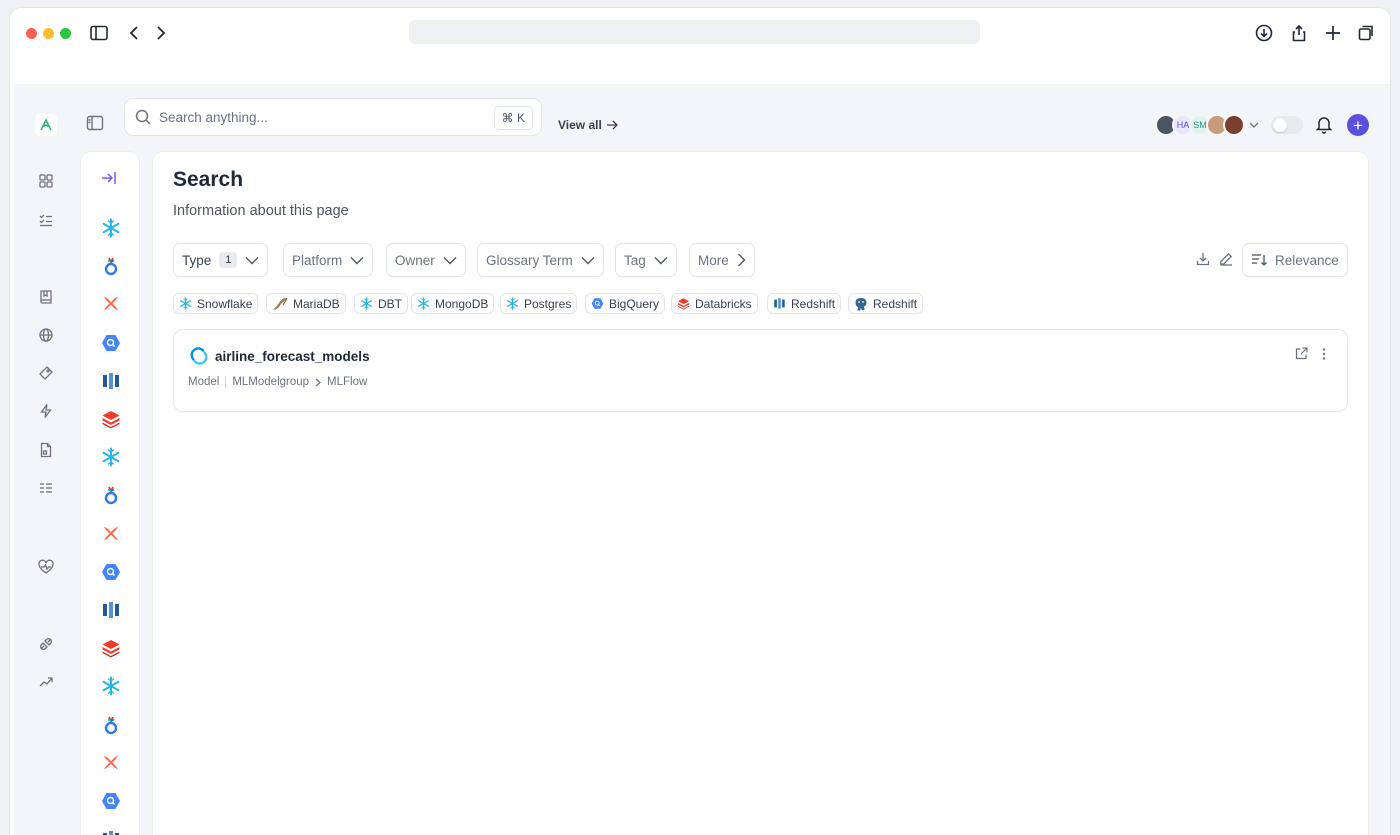 This screenshot has height=835, width=1400. What do you see at coordinates (1302, 354) in the screenshot?
I see `open-external-icon` at bounding box center [1302, 354].